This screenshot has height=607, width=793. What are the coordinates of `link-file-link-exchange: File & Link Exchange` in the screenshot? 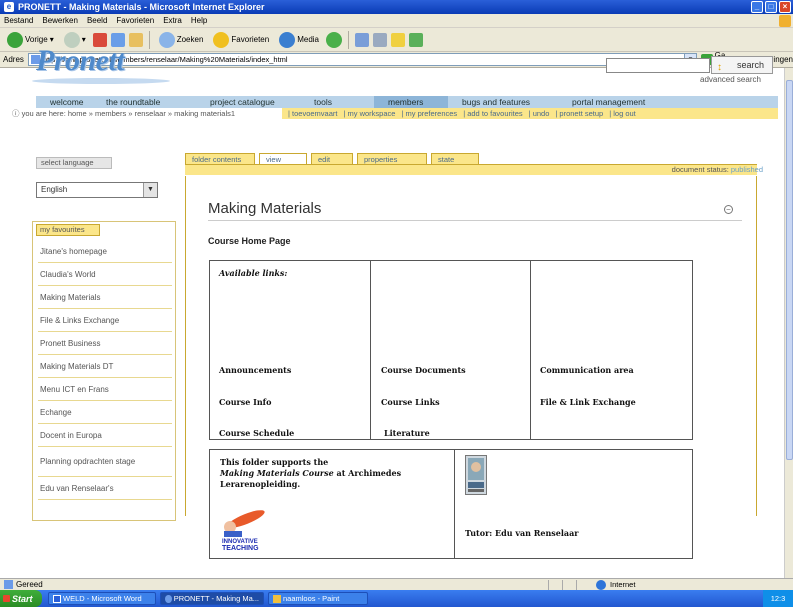 It's located at (588, 402).